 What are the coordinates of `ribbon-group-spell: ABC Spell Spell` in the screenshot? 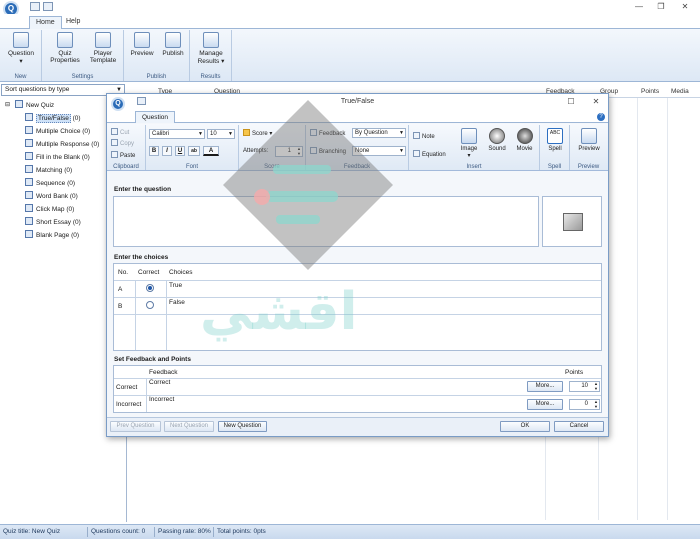 It's located at (555, 147).